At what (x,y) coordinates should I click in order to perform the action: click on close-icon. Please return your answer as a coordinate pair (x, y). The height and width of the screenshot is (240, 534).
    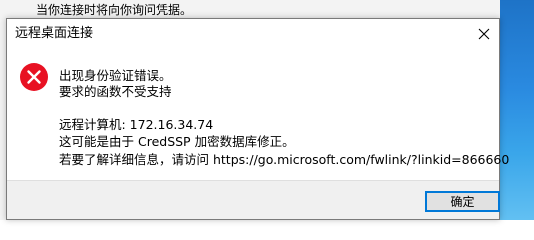
    Looking at the image, I should click on (484, 34).